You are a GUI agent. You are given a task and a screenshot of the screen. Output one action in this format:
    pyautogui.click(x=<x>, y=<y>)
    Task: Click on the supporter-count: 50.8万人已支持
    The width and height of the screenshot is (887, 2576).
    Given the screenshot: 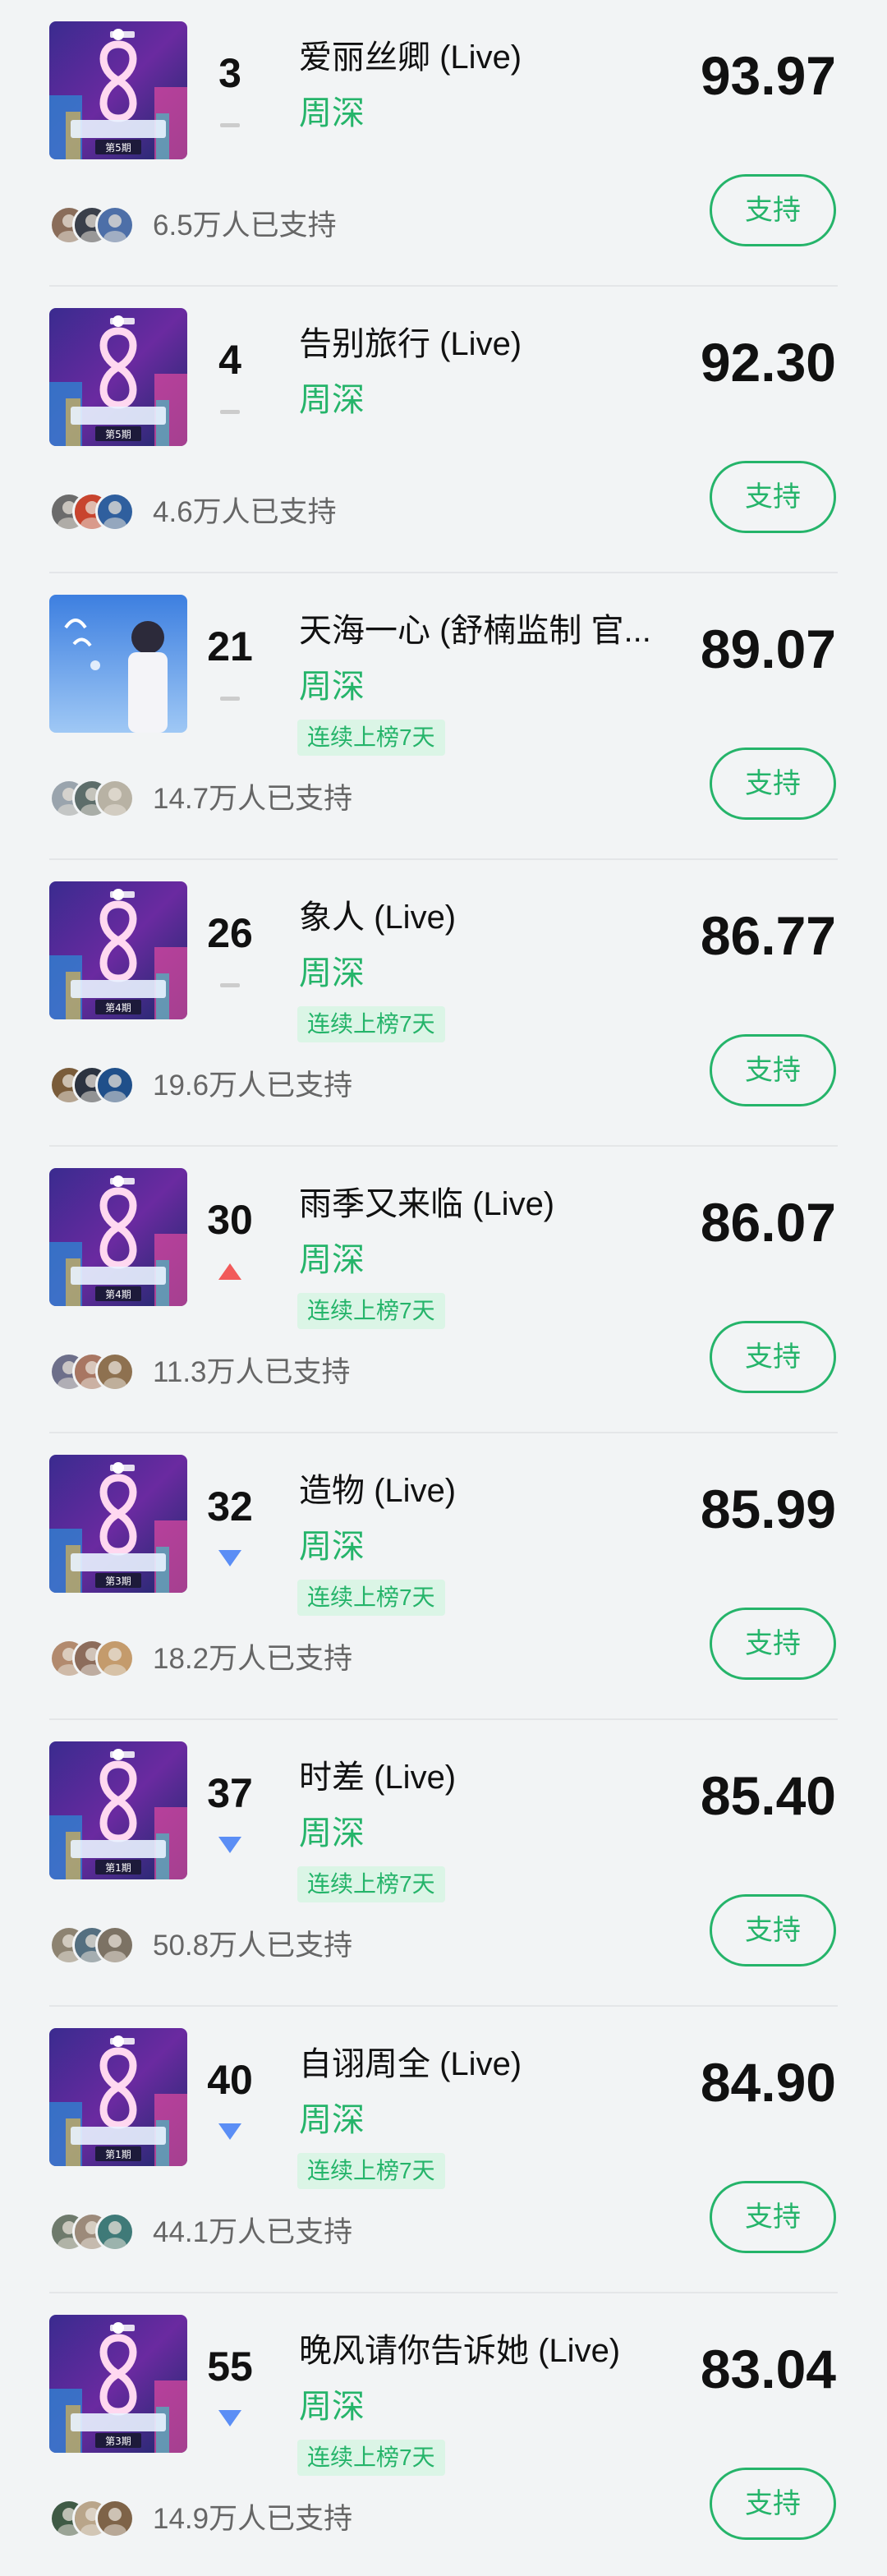 What is the action you would take?
    pyautogui.click(x=253, y=1946)
    